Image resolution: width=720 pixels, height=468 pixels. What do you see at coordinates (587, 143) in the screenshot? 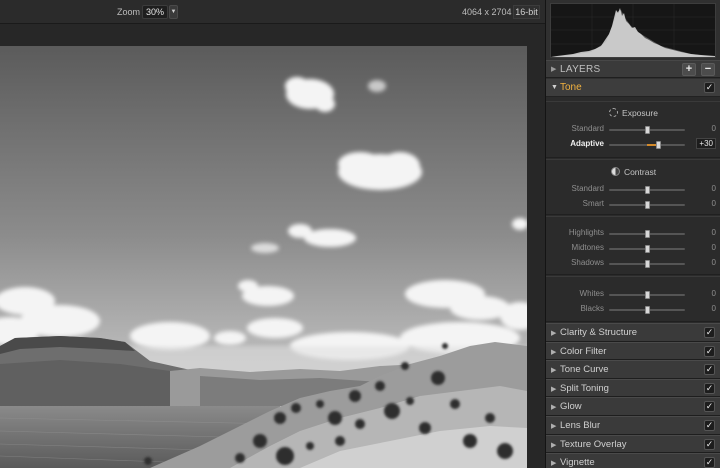
I see `slider-label: Adaptive` at bounding box center [587, 143].